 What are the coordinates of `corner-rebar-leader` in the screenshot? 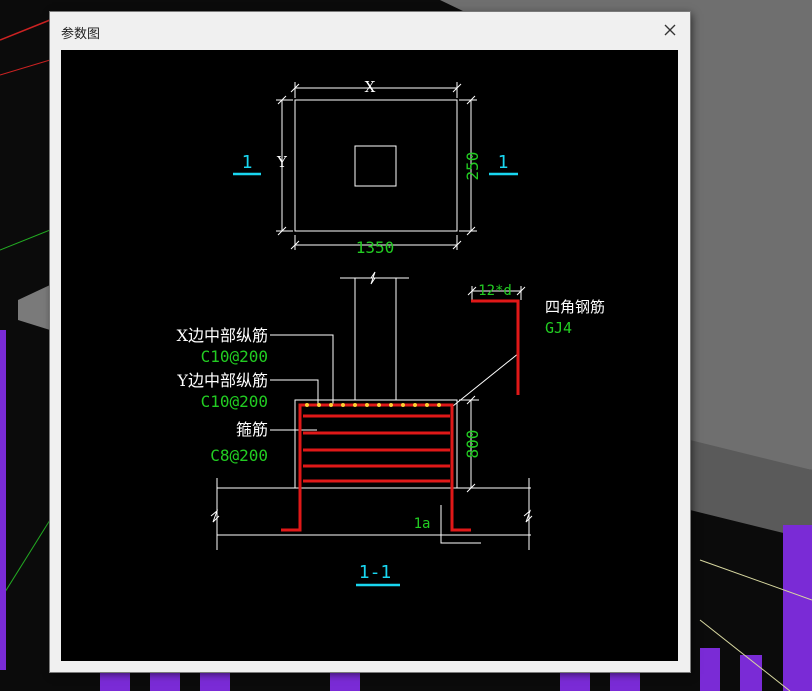 It's located at (486, 379).